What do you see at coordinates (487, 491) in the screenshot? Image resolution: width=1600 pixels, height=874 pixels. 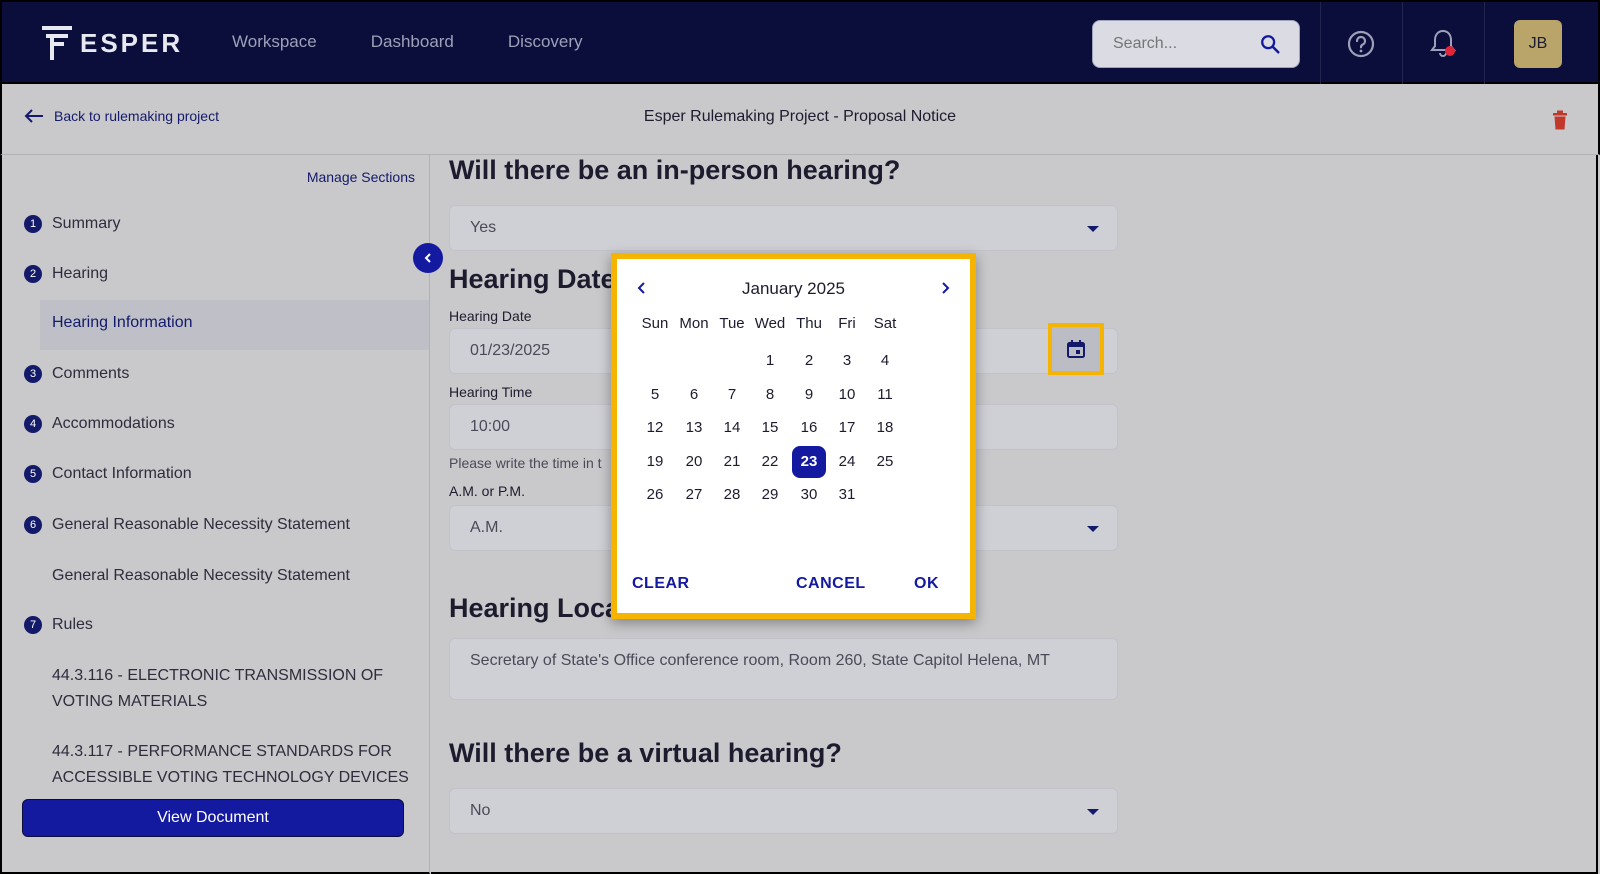 I see `ampm-label: A.M. or P.M.` at bounding box center [487, 491].